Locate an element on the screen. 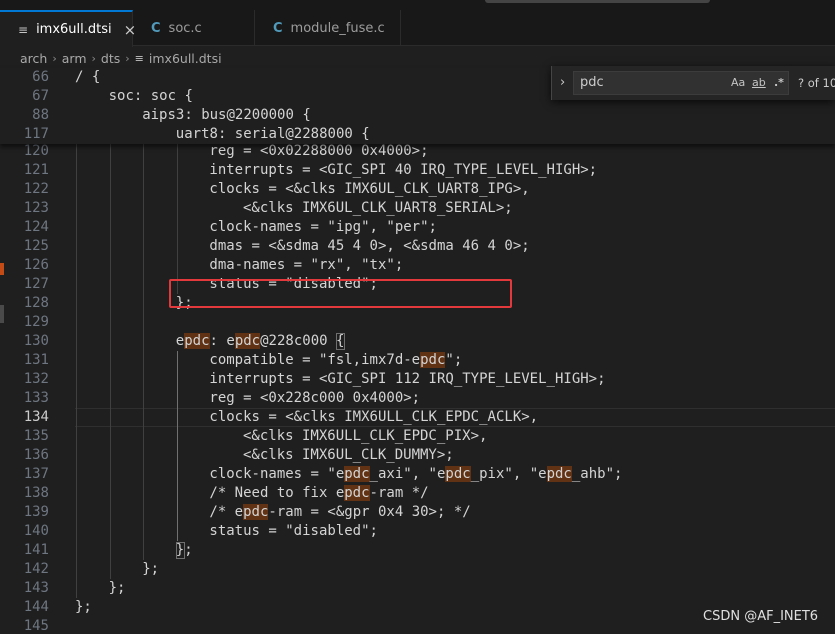 The image size is (835, 634). line-number: 138 is located at coordinates (36, 493).